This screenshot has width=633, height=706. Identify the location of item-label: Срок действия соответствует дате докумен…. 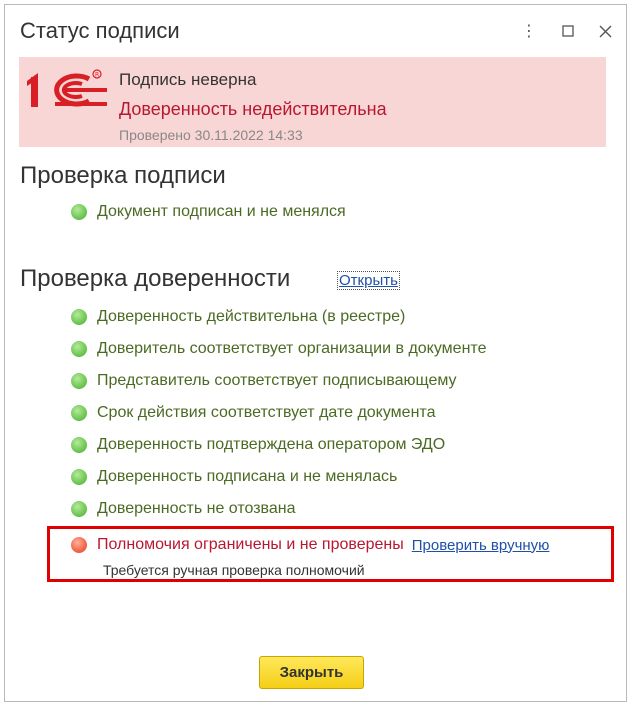
(266, 412).